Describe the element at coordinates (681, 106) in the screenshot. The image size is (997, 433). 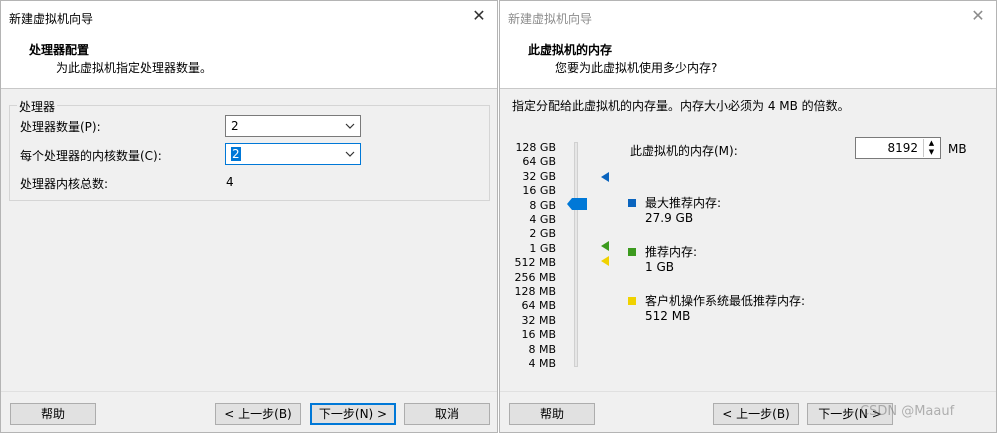
I see `memory-intro-text: 指定分配给此虚拟机的内存量。内存大小必须为 4 MB 的倍数。` at that location.